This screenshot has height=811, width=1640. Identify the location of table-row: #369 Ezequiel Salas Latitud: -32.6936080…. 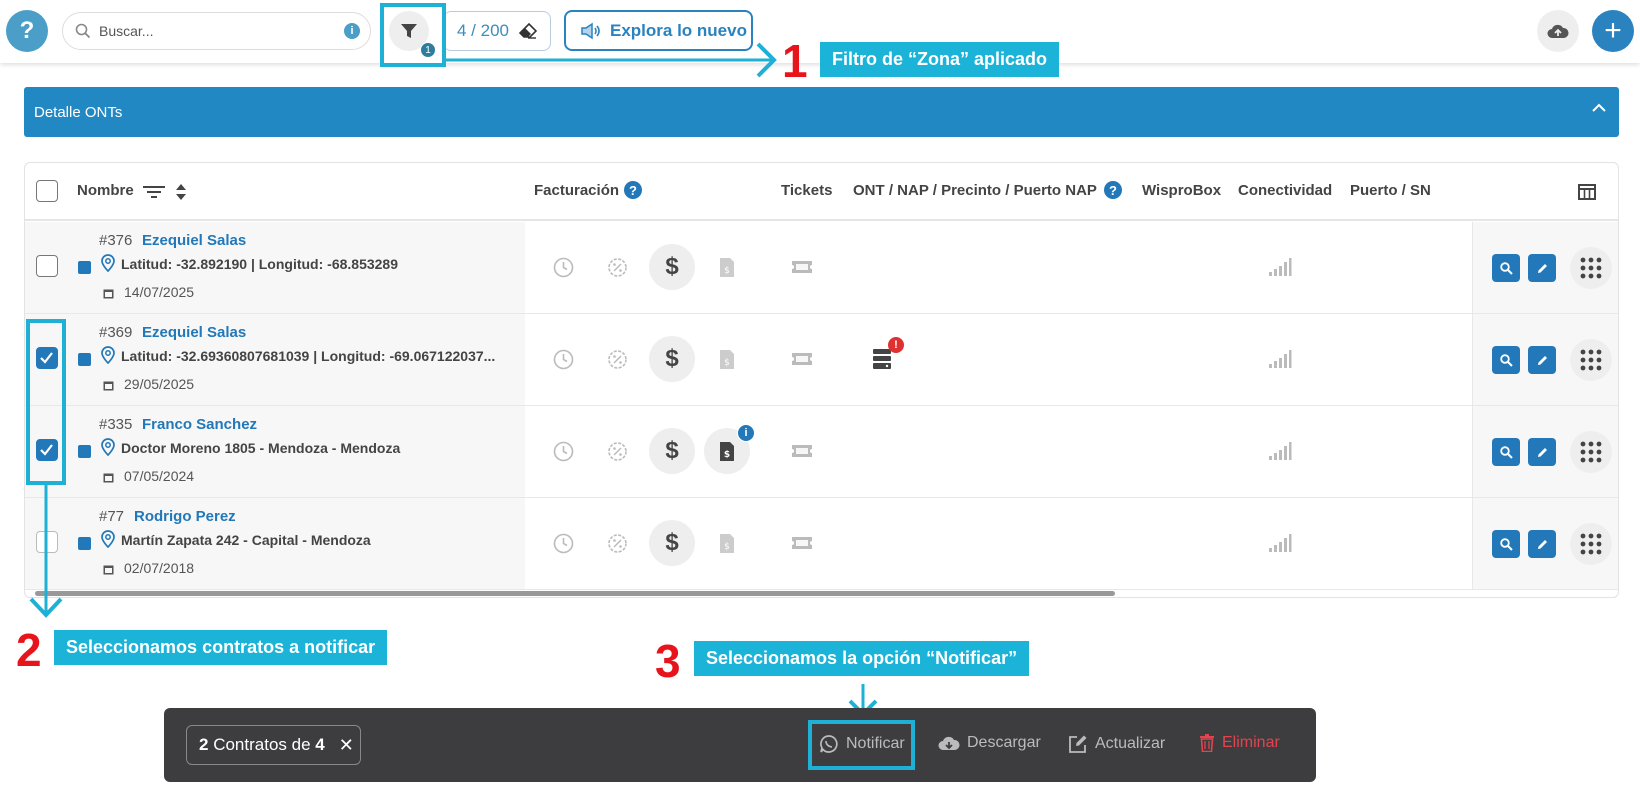
(821, 360).